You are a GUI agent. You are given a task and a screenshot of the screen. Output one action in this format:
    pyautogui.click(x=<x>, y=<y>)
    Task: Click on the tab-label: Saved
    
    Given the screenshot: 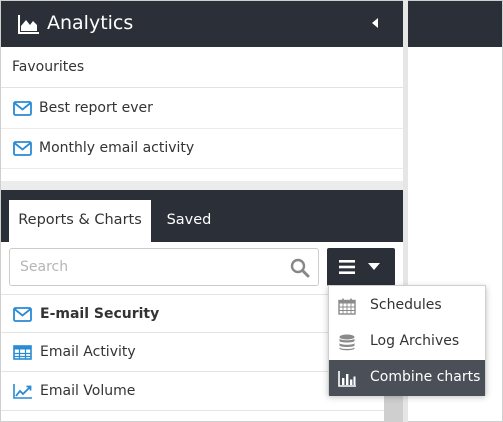 What is the action you would take?
    pyautogui.click(x=189, y=220)
    